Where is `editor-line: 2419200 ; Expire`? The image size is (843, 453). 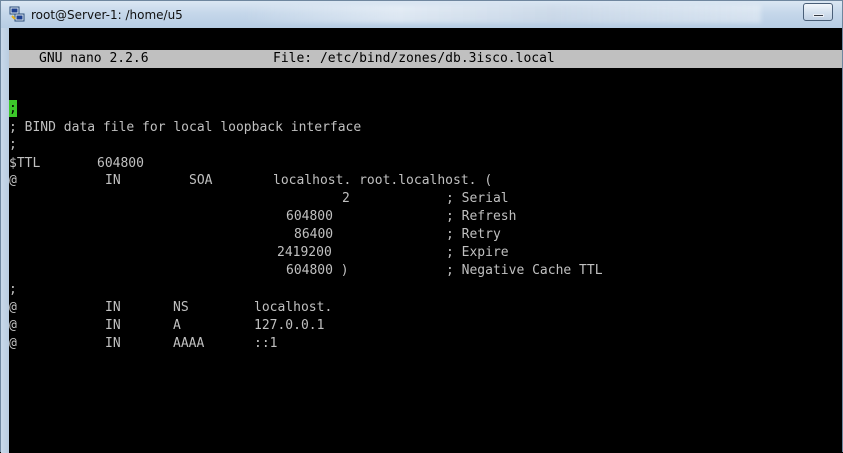 editor-line: 2419200 ; Expire is located at coordinates (259, 252).